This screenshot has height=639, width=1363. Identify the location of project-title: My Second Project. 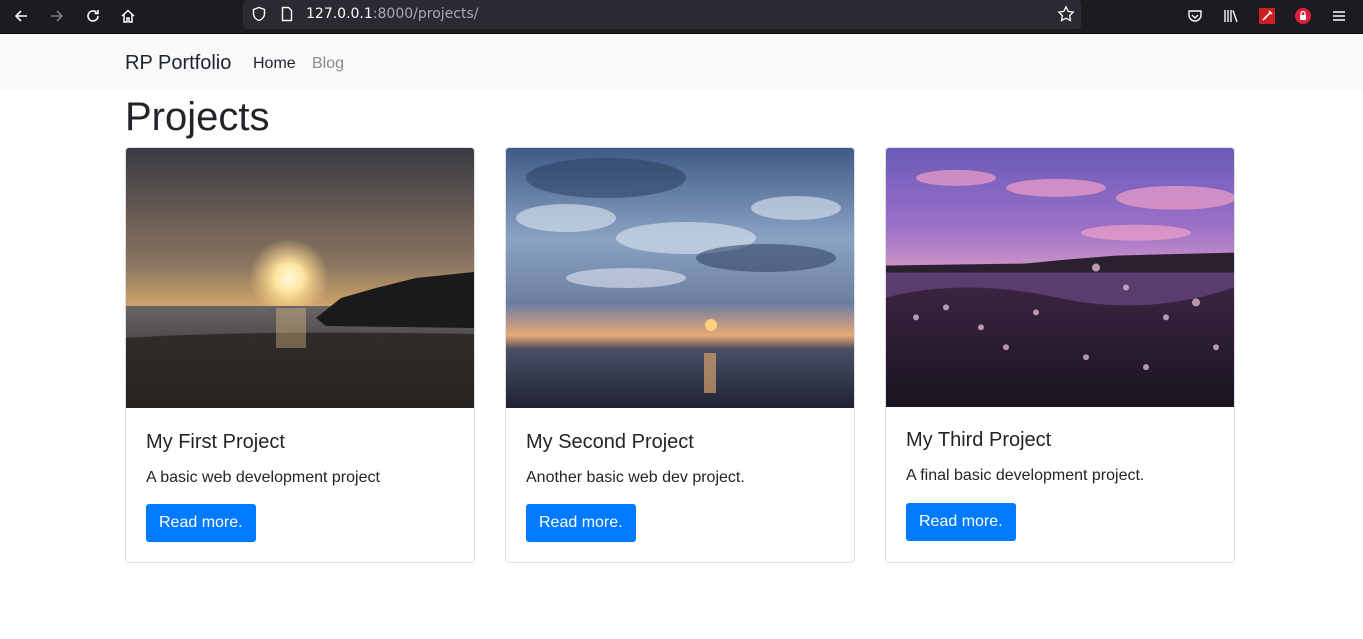
(610, 442).